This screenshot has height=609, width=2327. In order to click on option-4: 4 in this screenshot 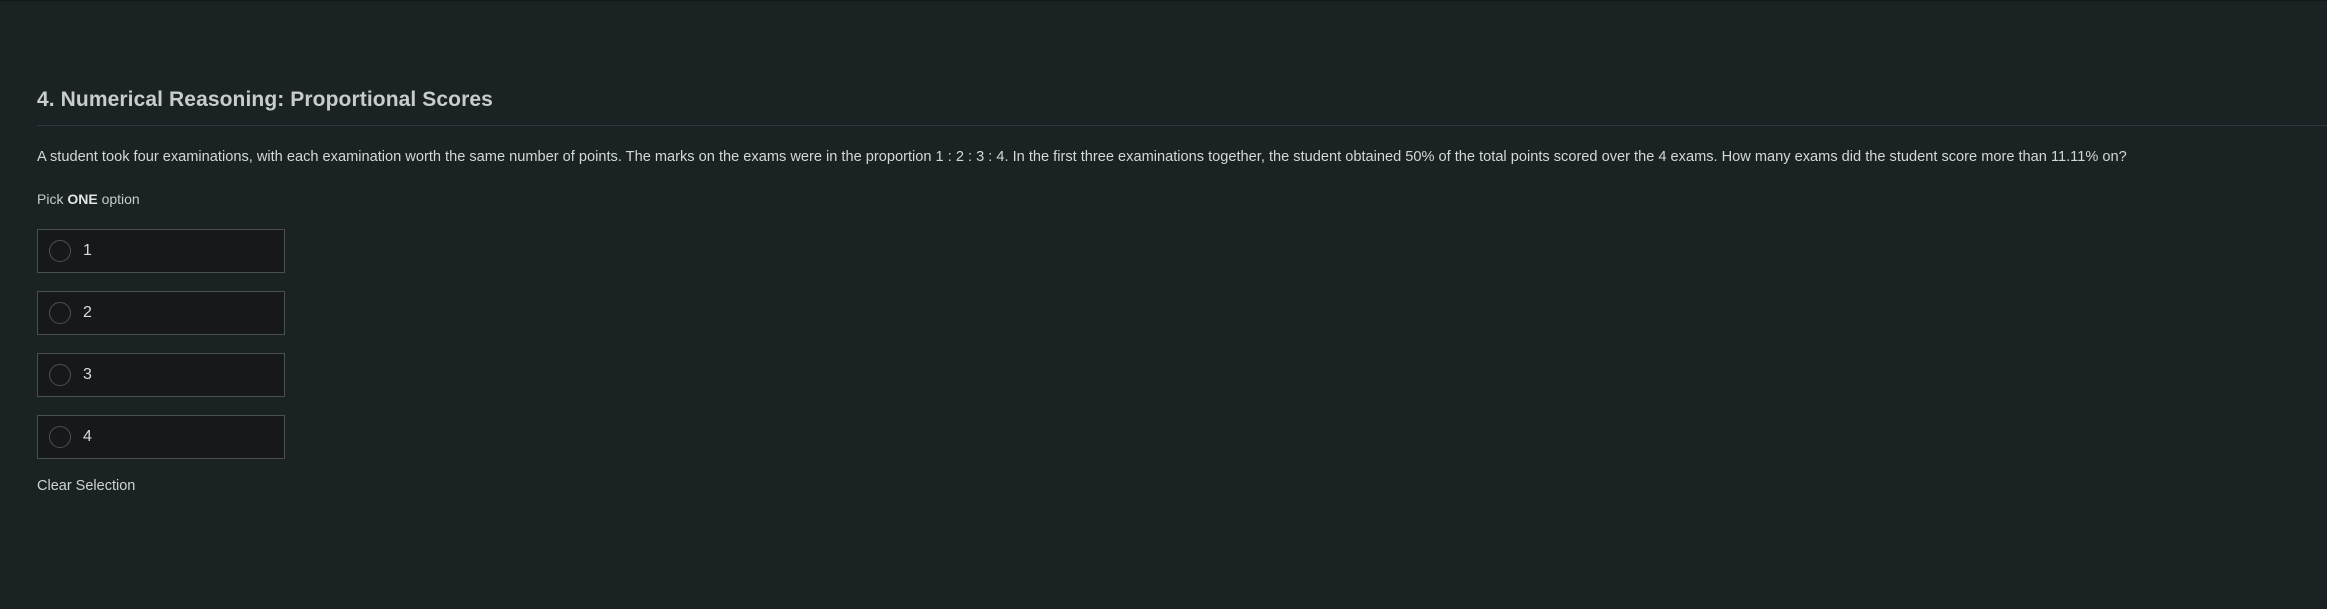, I will do `click(161, 437)`.